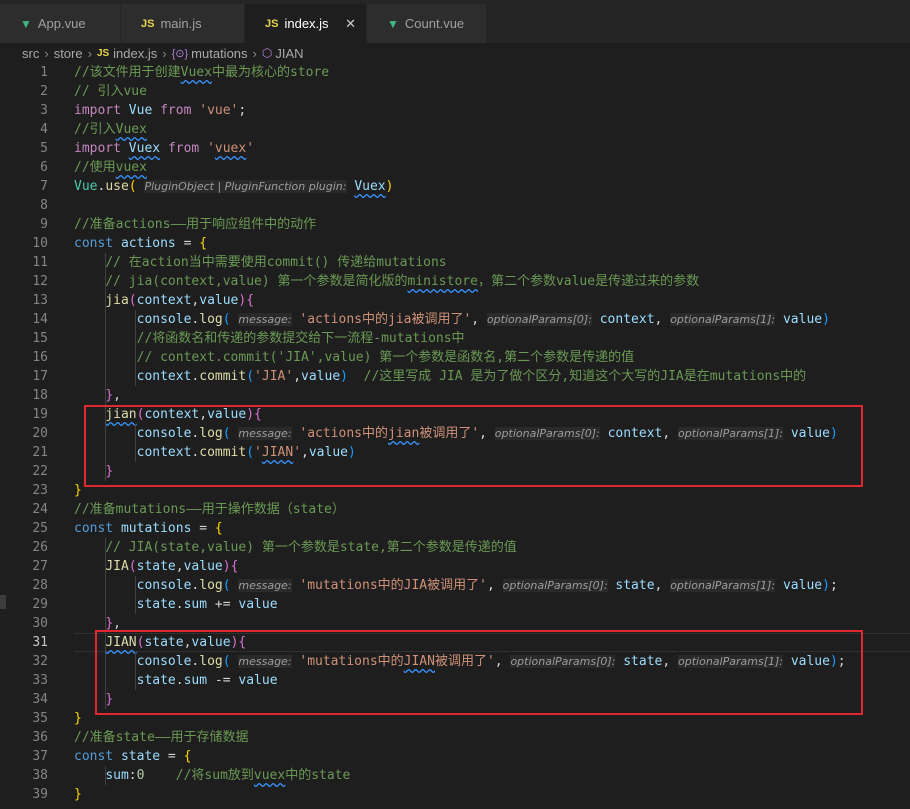  I want to click on code-line: 25 const mutations = {, so click(455, 528).